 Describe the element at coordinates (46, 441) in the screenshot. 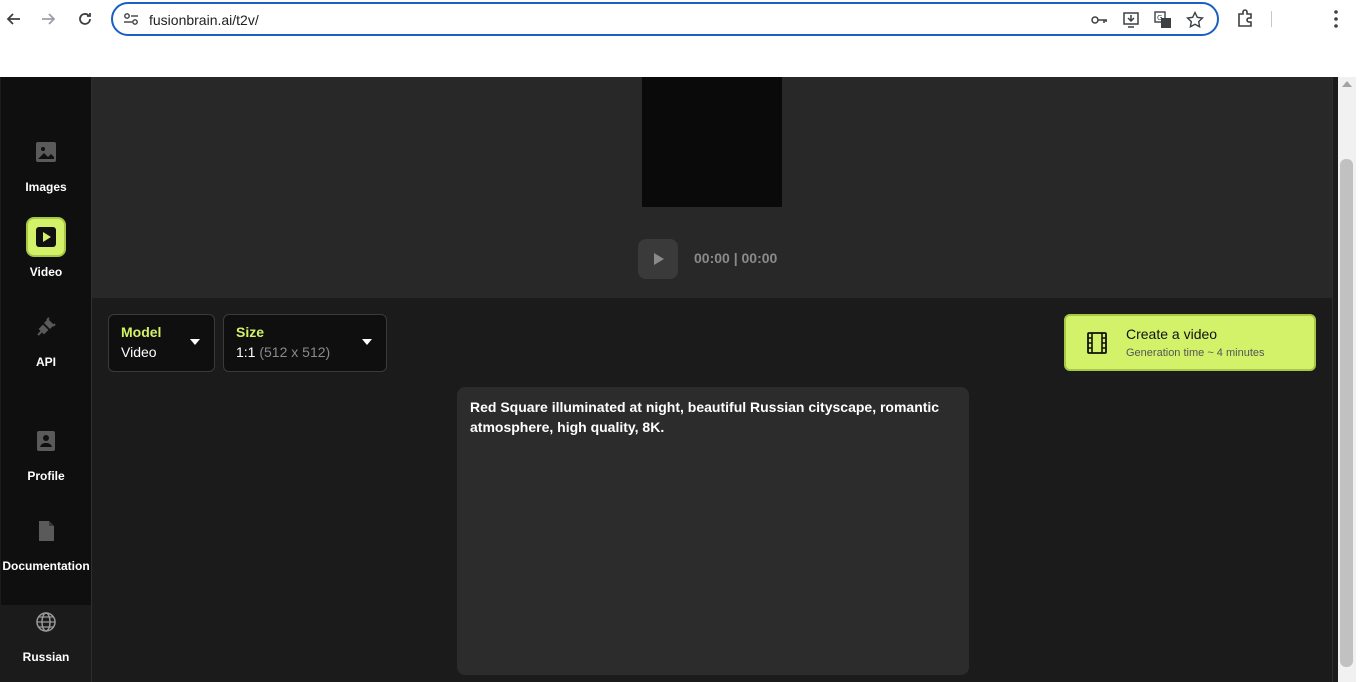

I see `profile-icon` at that location.